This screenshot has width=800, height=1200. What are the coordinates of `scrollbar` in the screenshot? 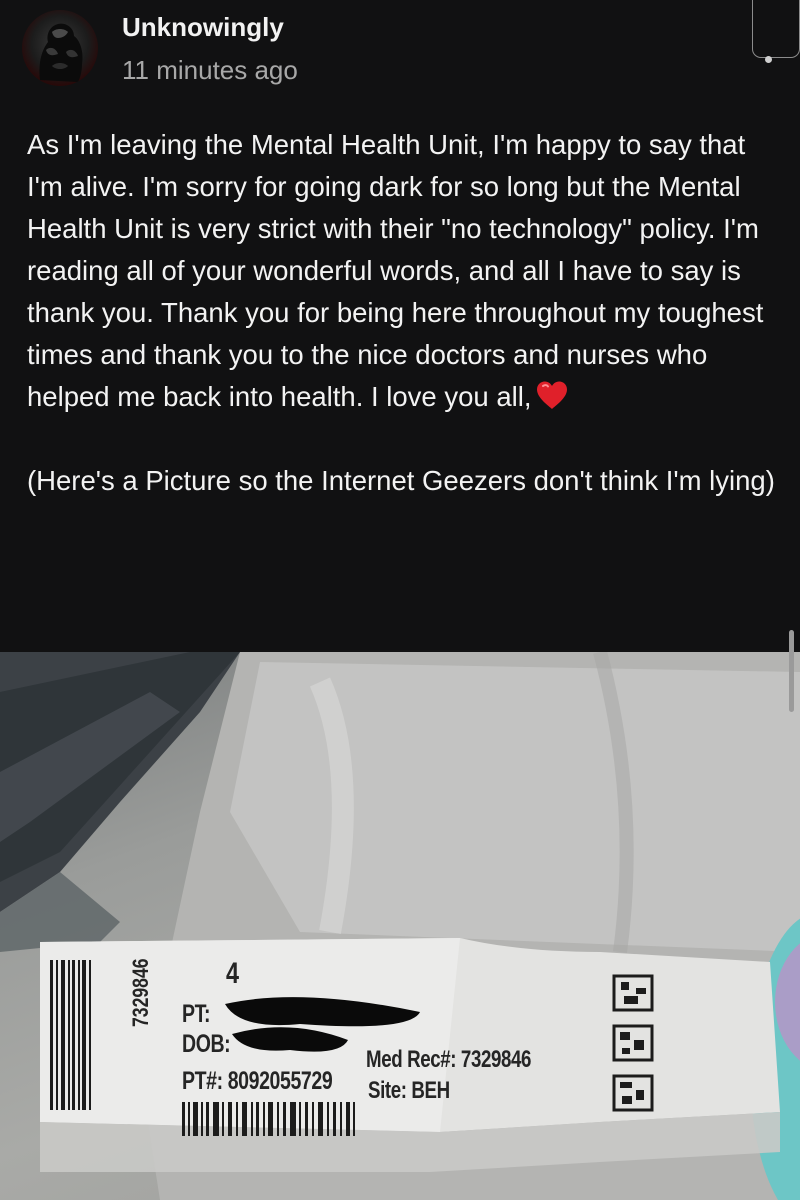 It's located at (791, 671).